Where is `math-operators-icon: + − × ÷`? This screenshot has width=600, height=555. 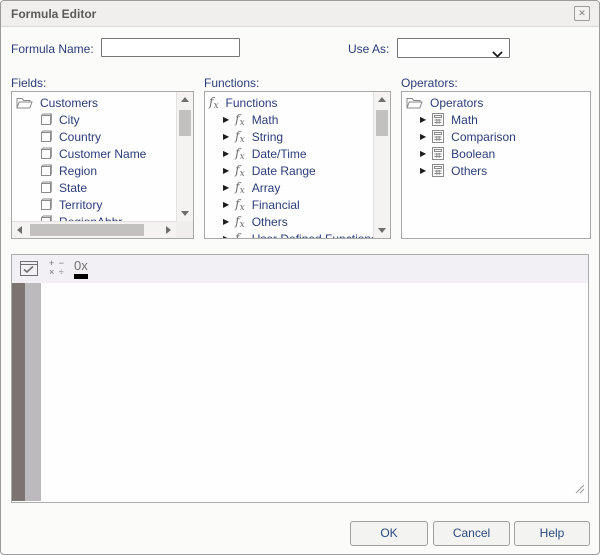 math-operators-icon: + − × ÷ is located at coordinates (57, 268).